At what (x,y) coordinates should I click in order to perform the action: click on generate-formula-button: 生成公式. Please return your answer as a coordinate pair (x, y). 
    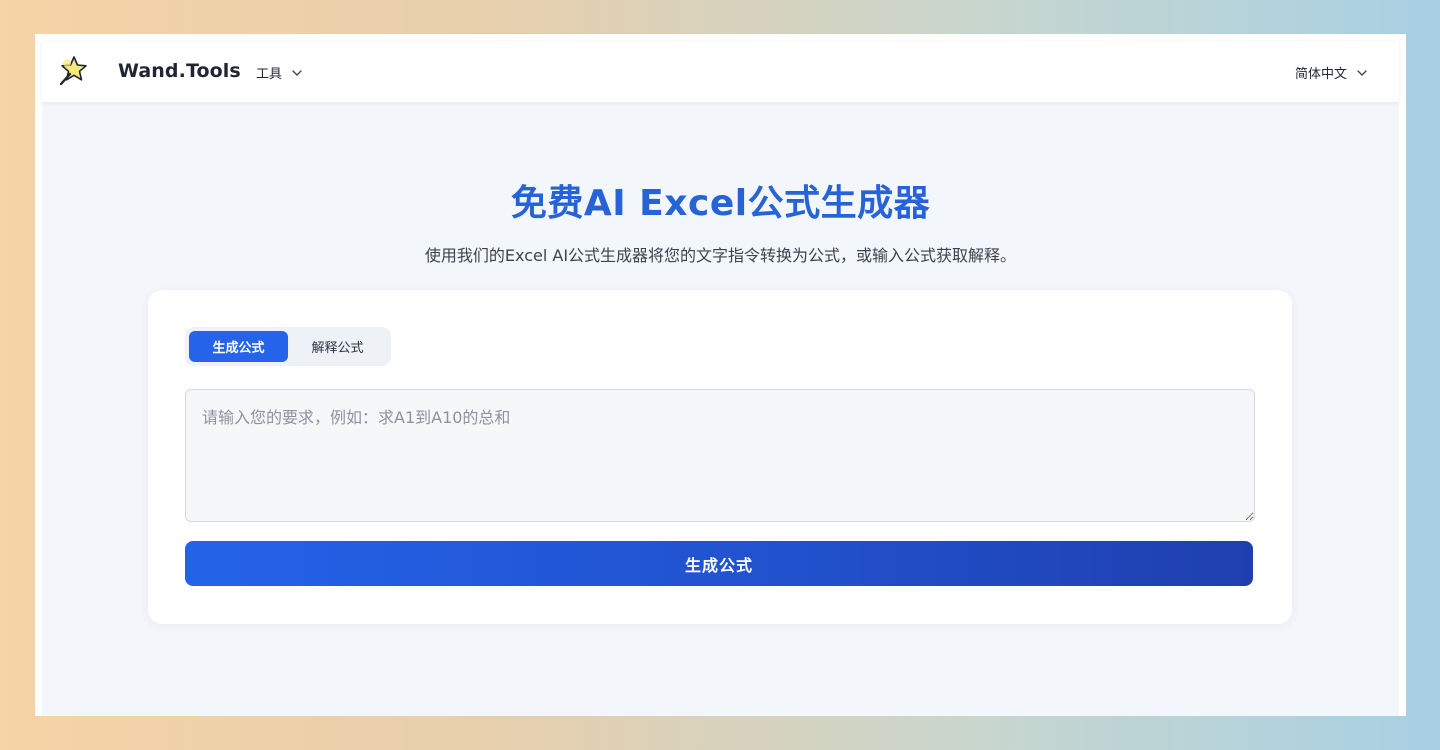
    Looking at the image, I should click on (719, 563).